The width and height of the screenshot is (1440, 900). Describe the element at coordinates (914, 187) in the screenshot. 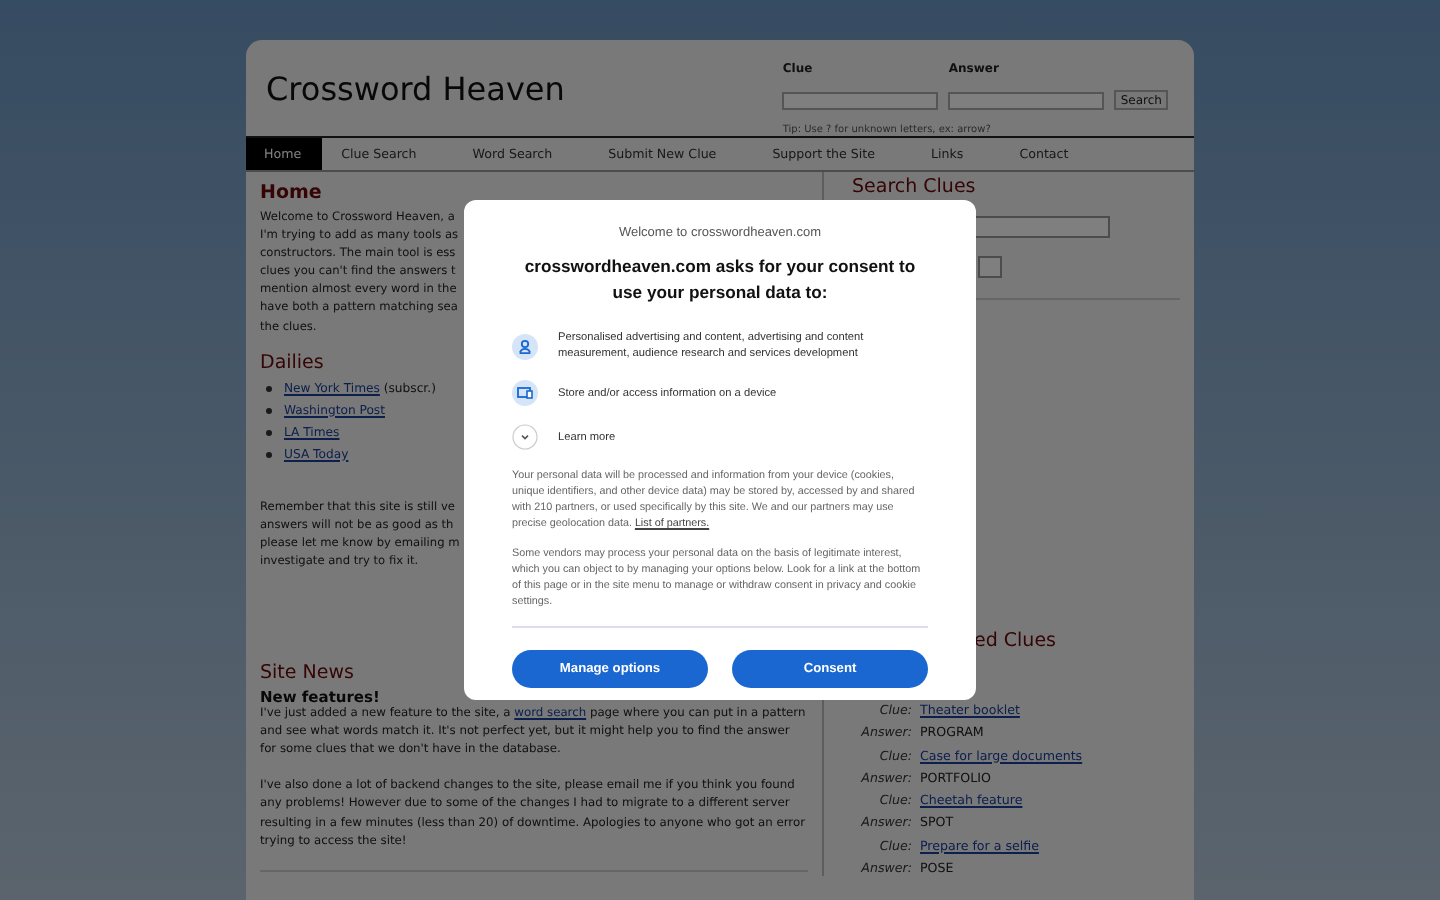

I see `sidebar-heading: Search Clues` at that location.